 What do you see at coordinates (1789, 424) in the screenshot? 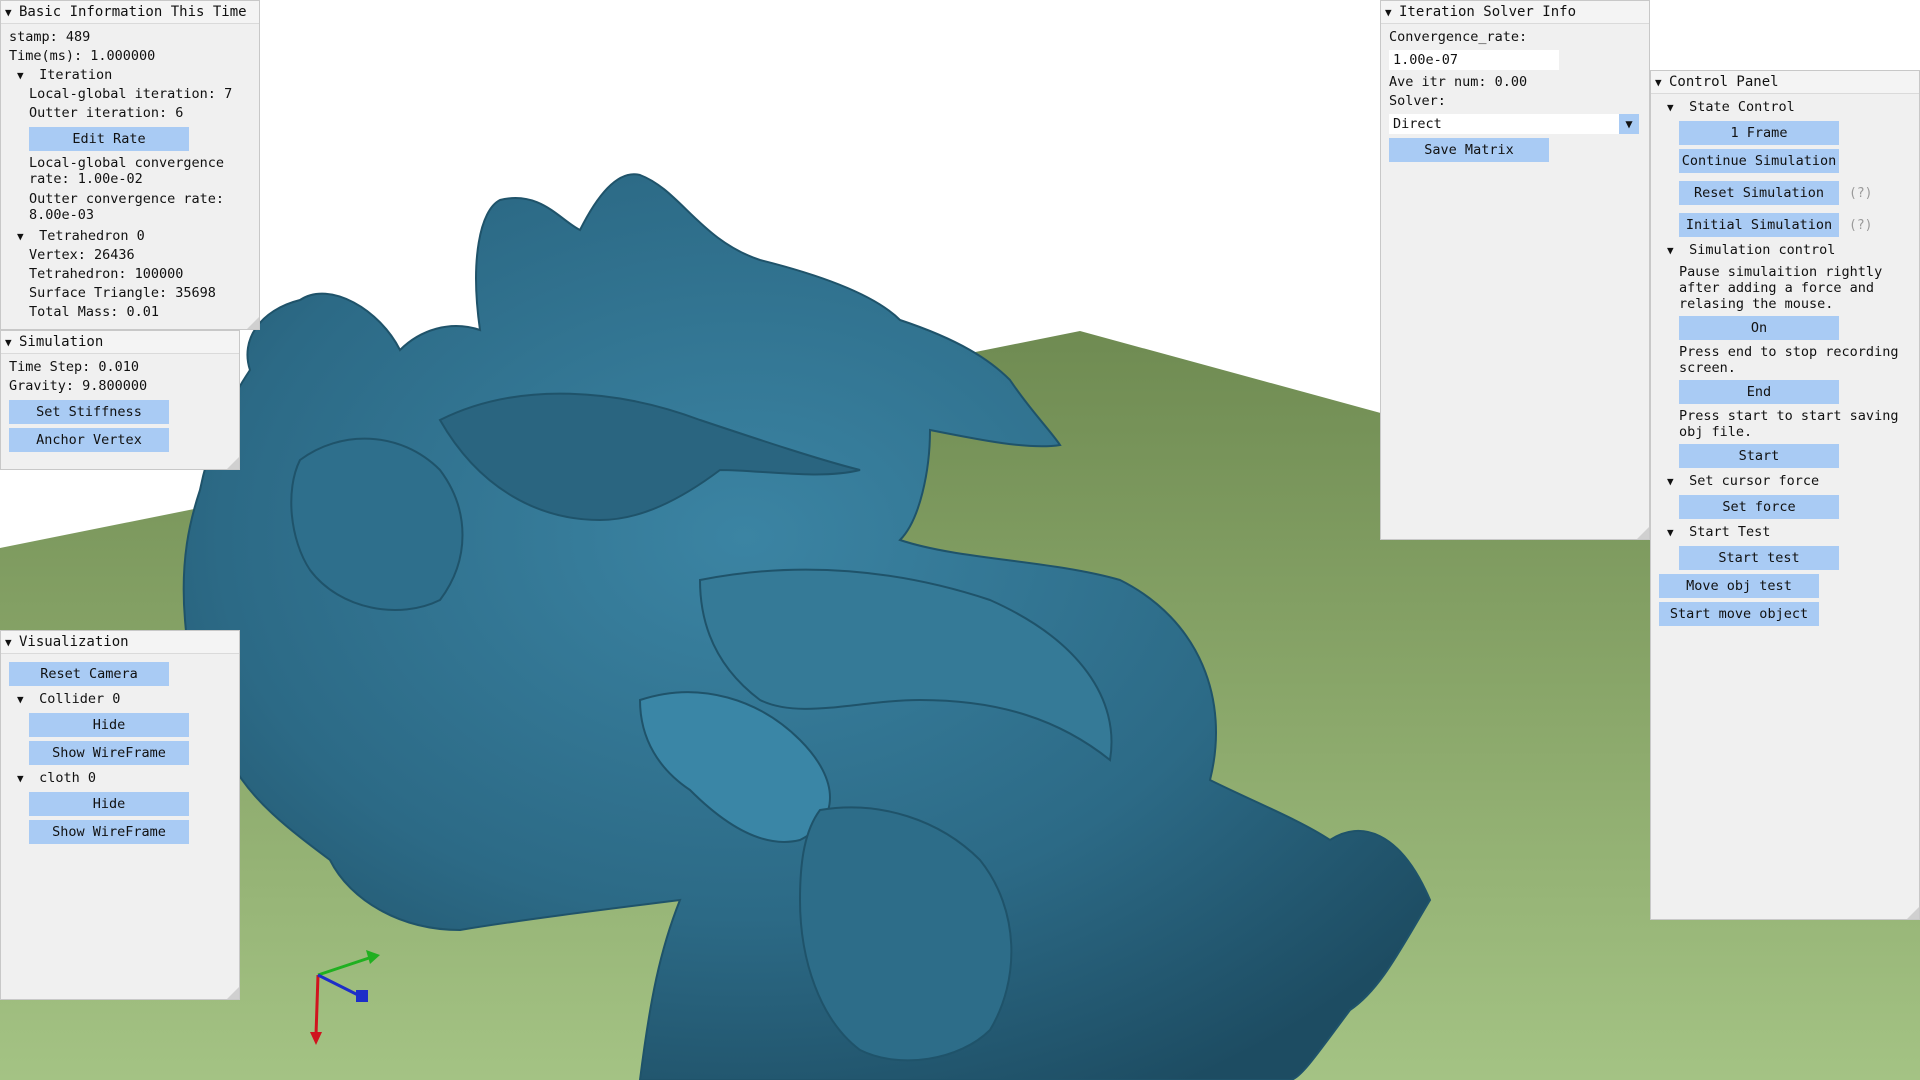
I see `start-description: Press start to start saving obj file.` at bounding box center [1789, 424].